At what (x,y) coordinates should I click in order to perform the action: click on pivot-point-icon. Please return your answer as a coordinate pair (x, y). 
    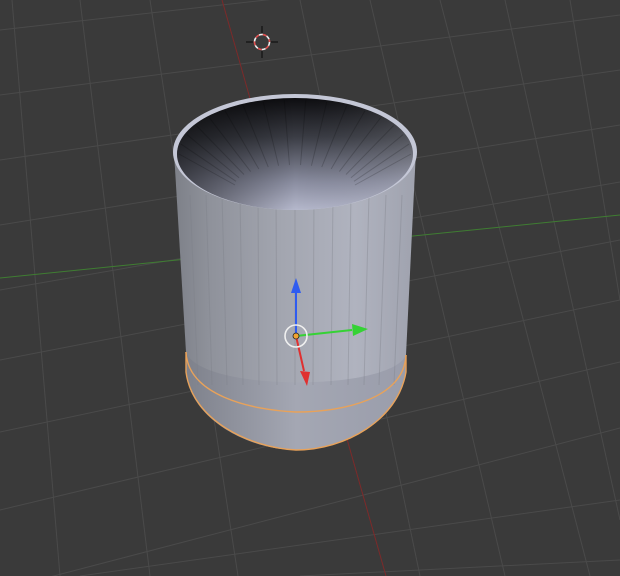
    Looking at the image, I should click on (296, 336).